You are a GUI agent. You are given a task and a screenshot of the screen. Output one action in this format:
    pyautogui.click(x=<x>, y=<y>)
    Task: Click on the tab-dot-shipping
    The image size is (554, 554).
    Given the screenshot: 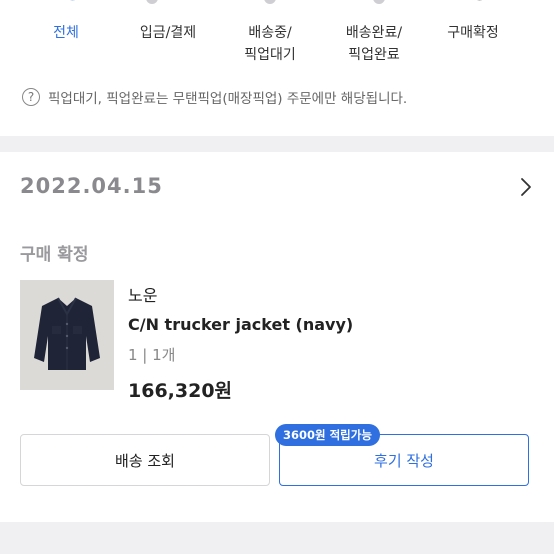 What is the action you would take?
    pyautogui.click(x=270, y=2)
    